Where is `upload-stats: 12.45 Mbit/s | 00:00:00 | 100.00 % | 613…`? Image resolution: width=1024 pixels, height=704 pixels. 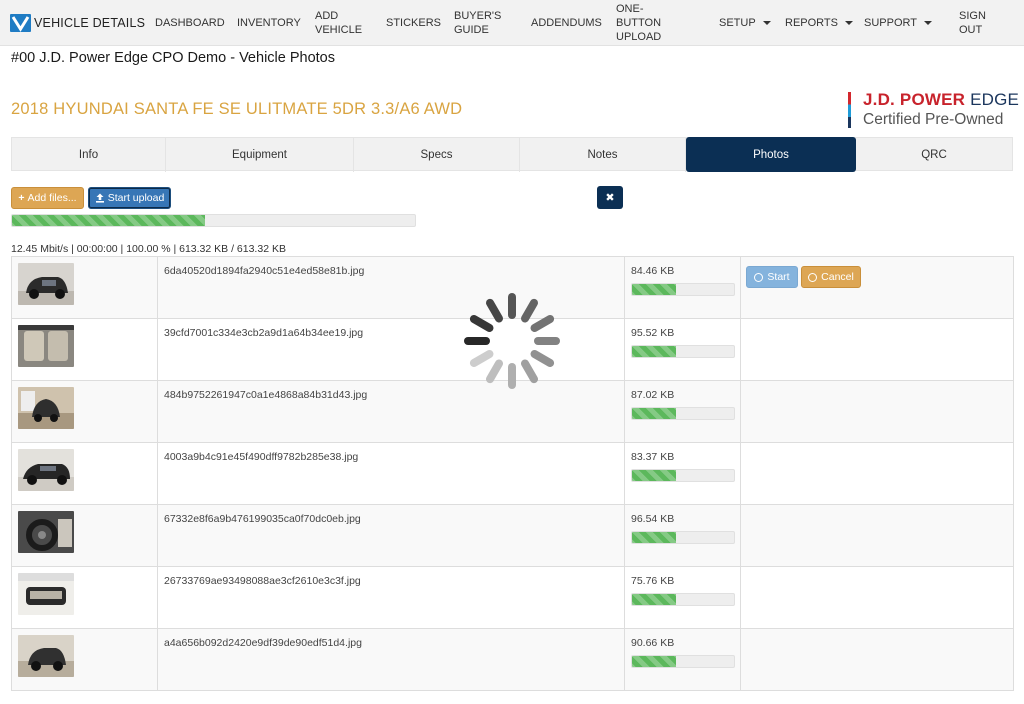
upload-stats: 12.45 Mbit/s | 00:00:00 | 100.00 % | 613… is located at coordinates (148, 249).